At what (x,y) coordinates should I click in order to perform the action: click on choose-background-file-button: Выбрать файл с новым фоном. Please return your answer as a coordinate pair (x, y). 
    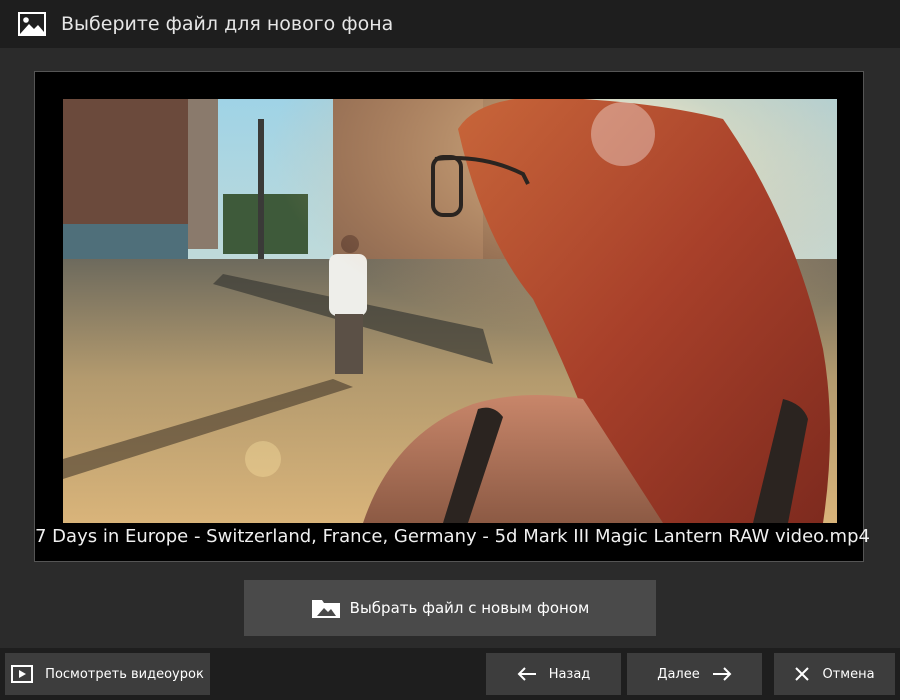
    Looking at the image, I should click on (450, 608).